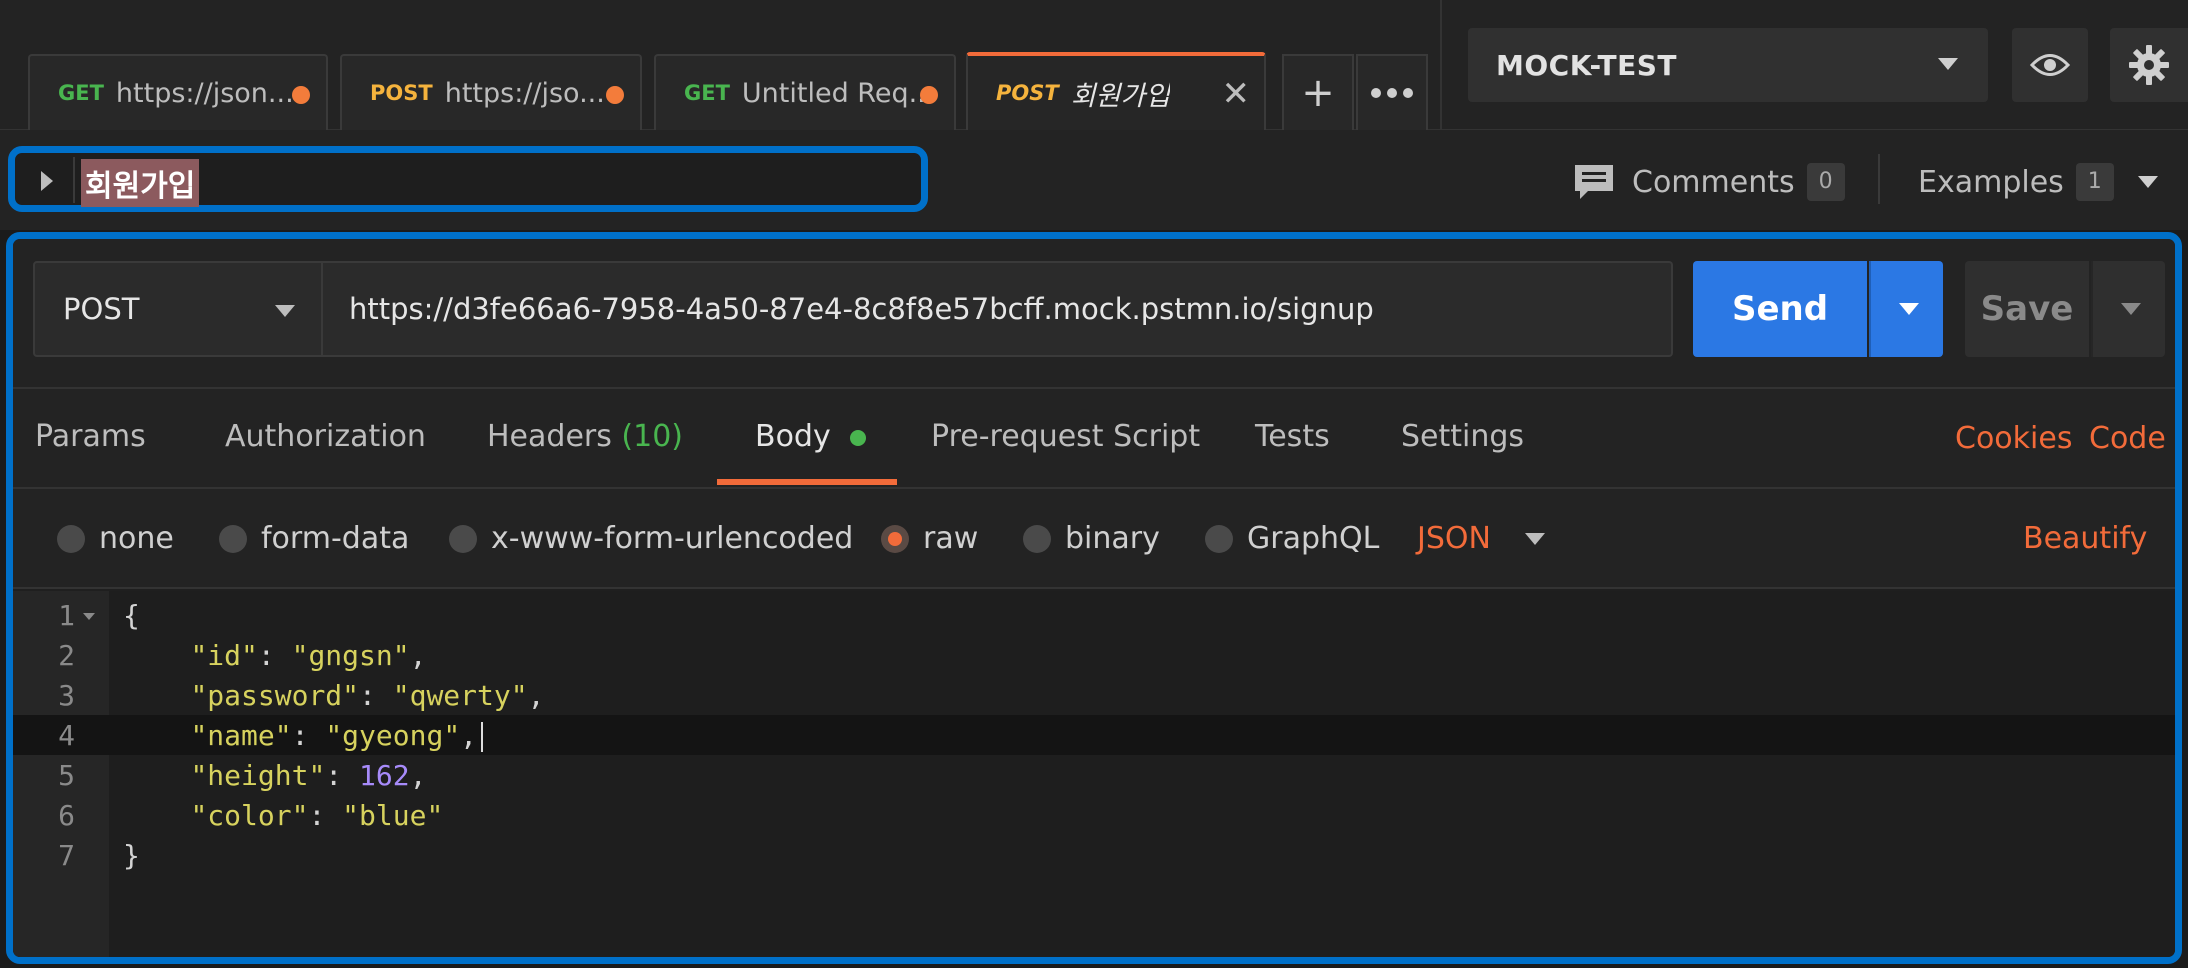 The image size is (2188, 968). I want to click on settings-button, so click(2149, 65).